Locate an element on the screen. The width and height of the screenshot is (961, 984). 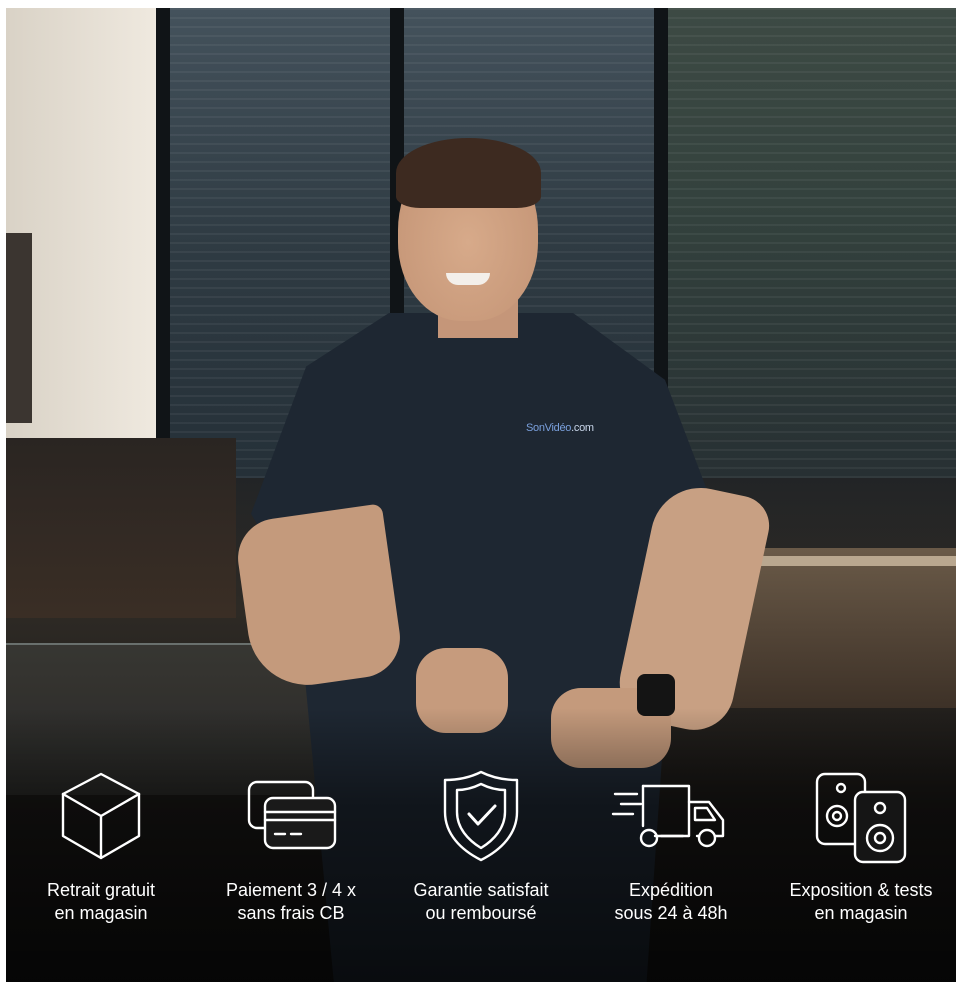
feature-guarantee: Garantie satisfait ou remboursé is located at coordinates (481, 868).